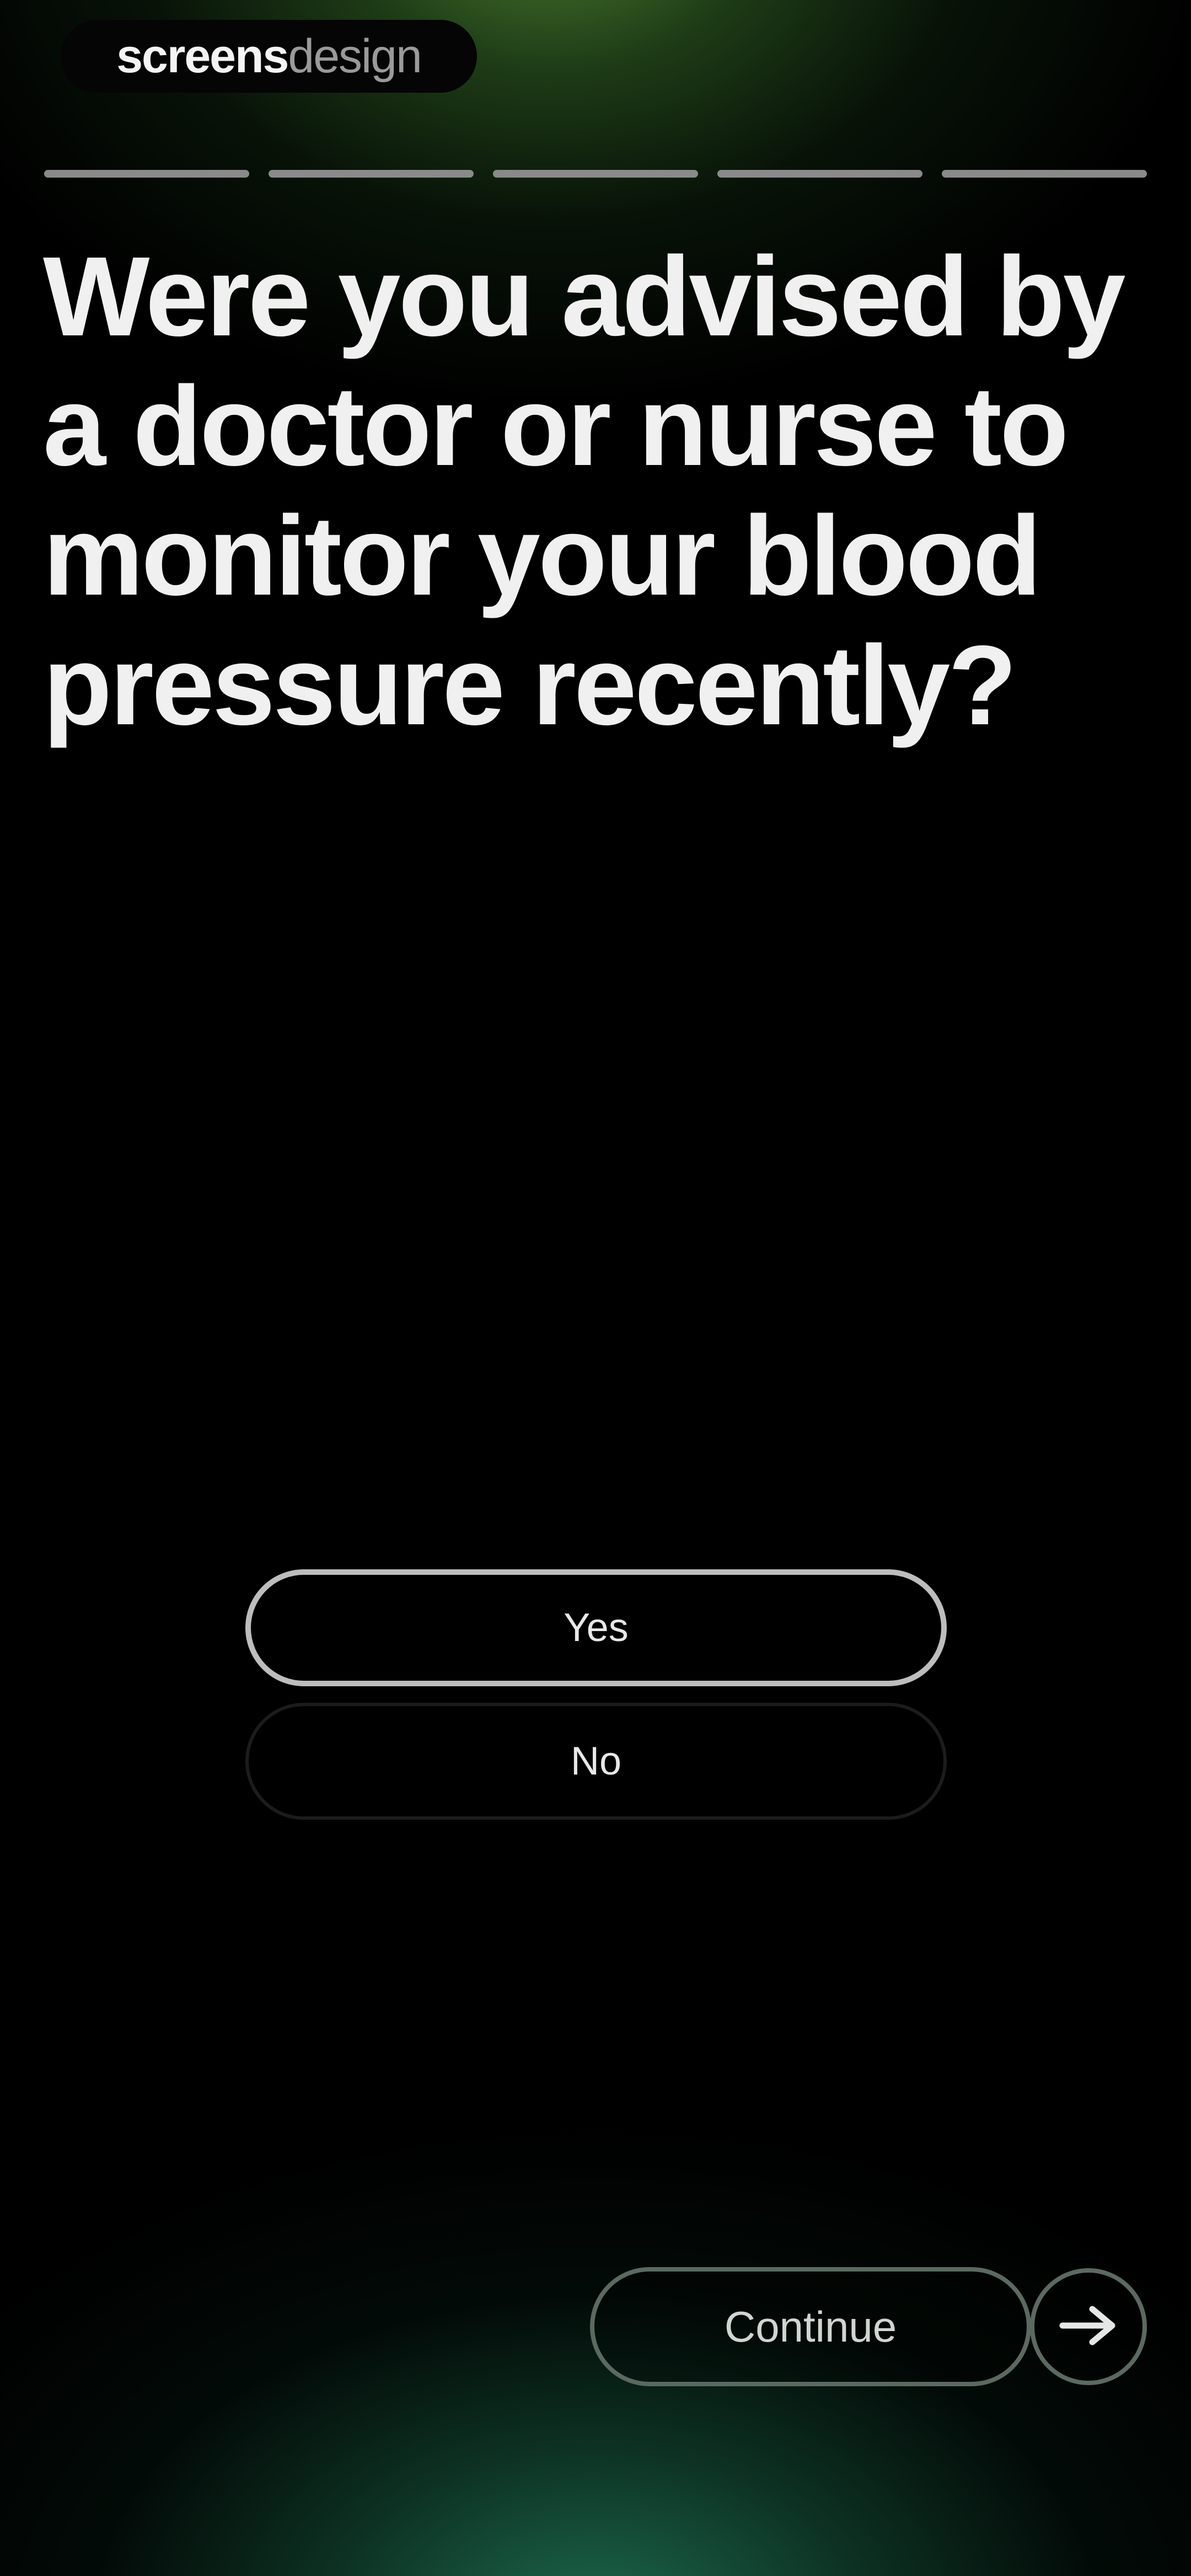 Image resolution: width=1191 pixels, height=2576 pixels. Describe the element at coordinates (355, 56) in the screenshot. I see `brand-logo-light: design` at that location.